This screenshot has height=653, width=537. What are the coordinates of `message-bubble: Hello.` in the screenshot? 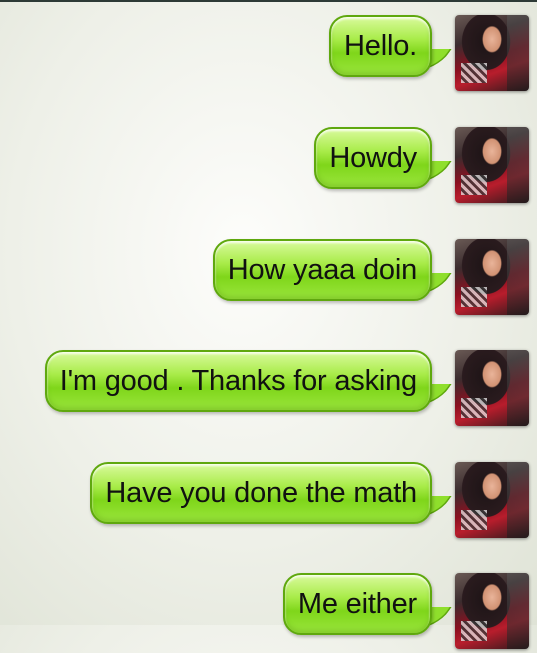 It's located at (380, 46).